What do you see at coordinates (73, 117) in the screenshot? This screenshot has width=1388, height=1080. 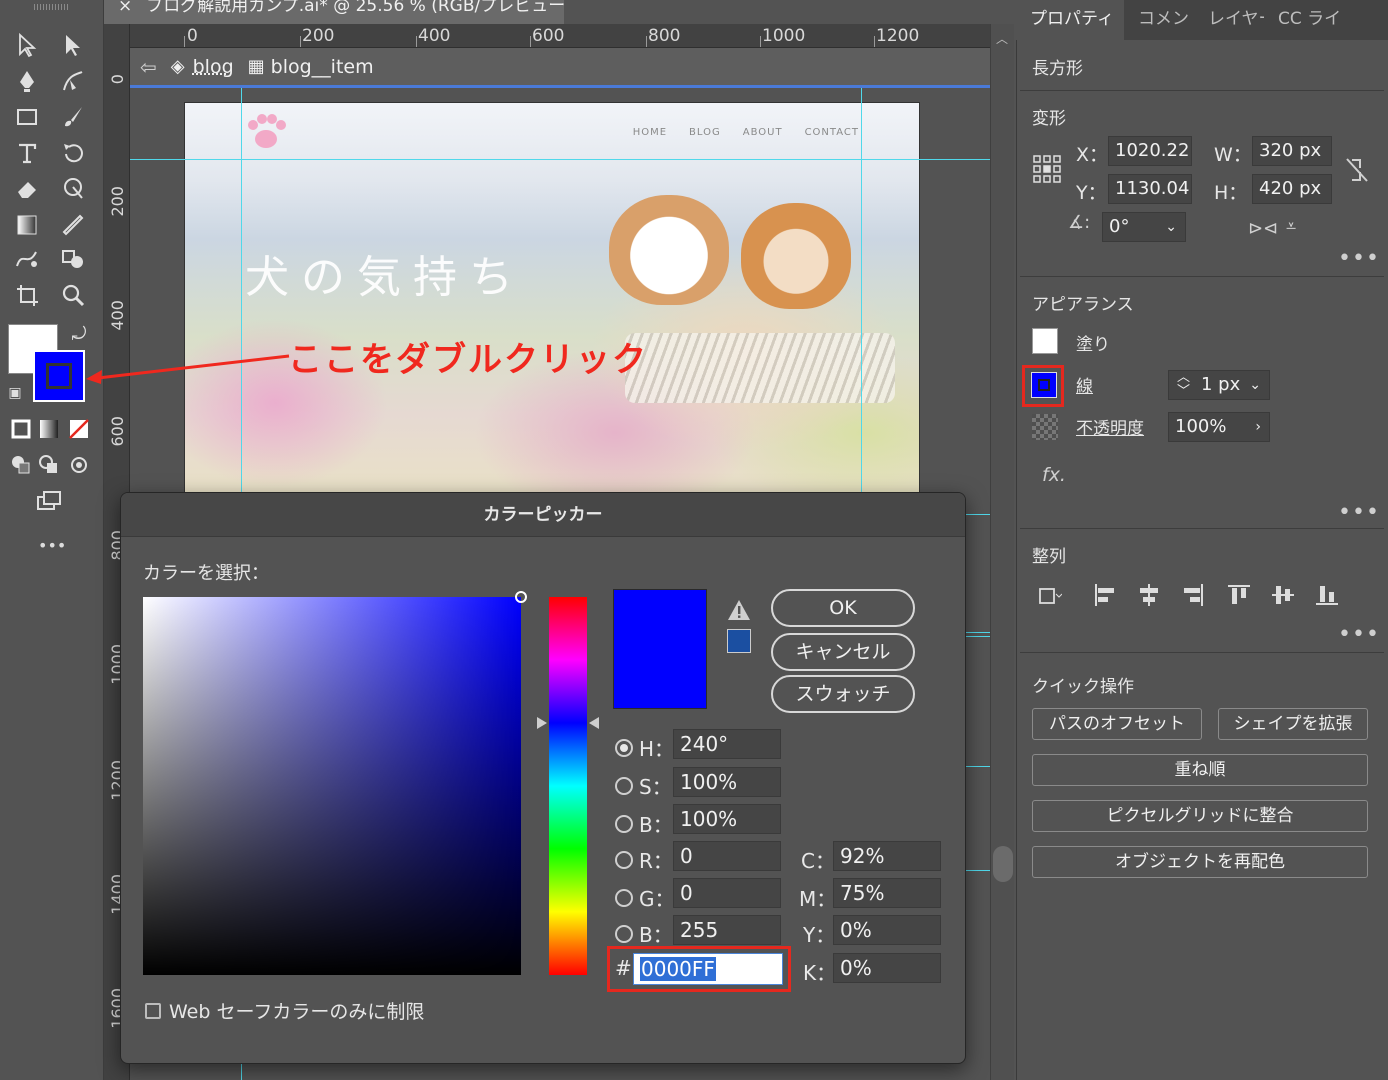 I see `paintbrush-tool-icon` at bounding box center [73, 117].